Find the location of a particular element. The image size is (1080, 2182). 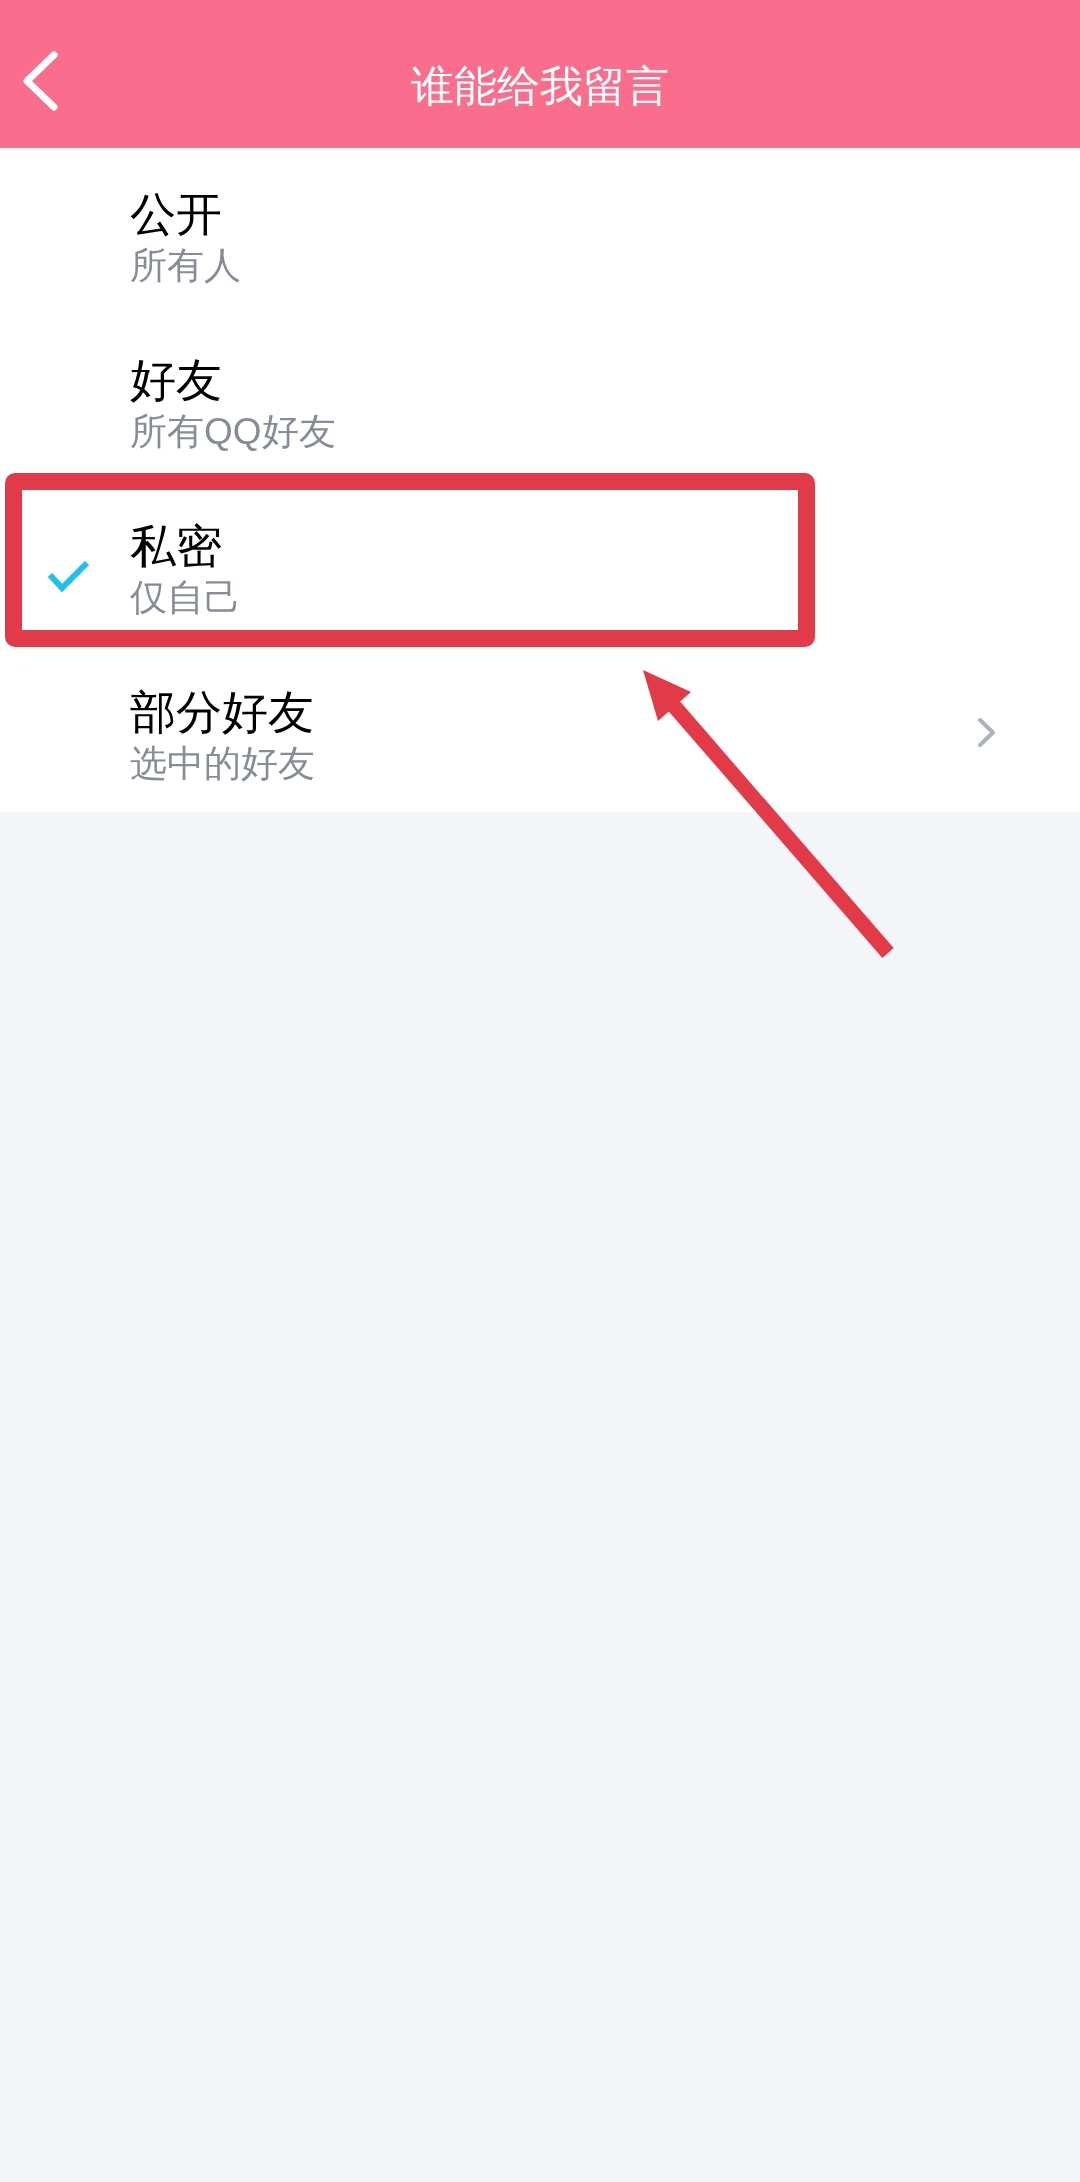

option-subtitle: 仅自己 is located at coordinates (185, 598).